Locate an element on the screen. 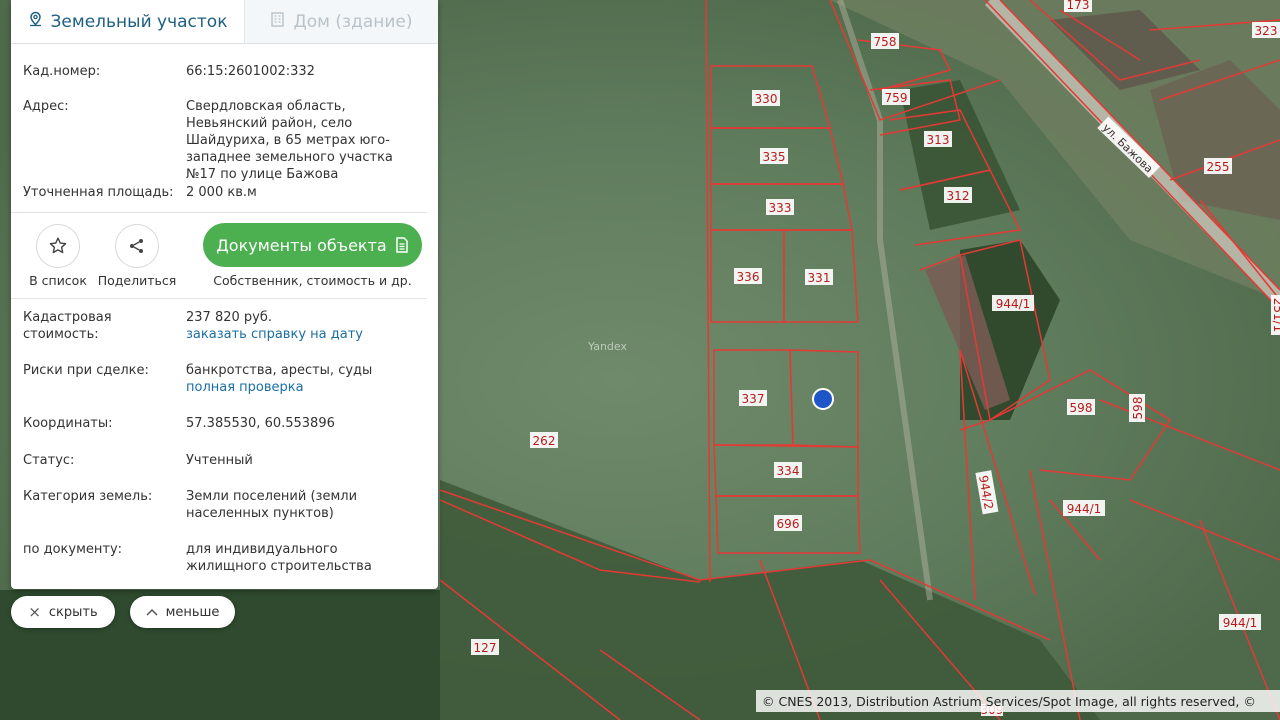 This screenshot has height=720, width=1280. cadastral-cost-value: 237 820 руб. is located at coordinates (229, 317).